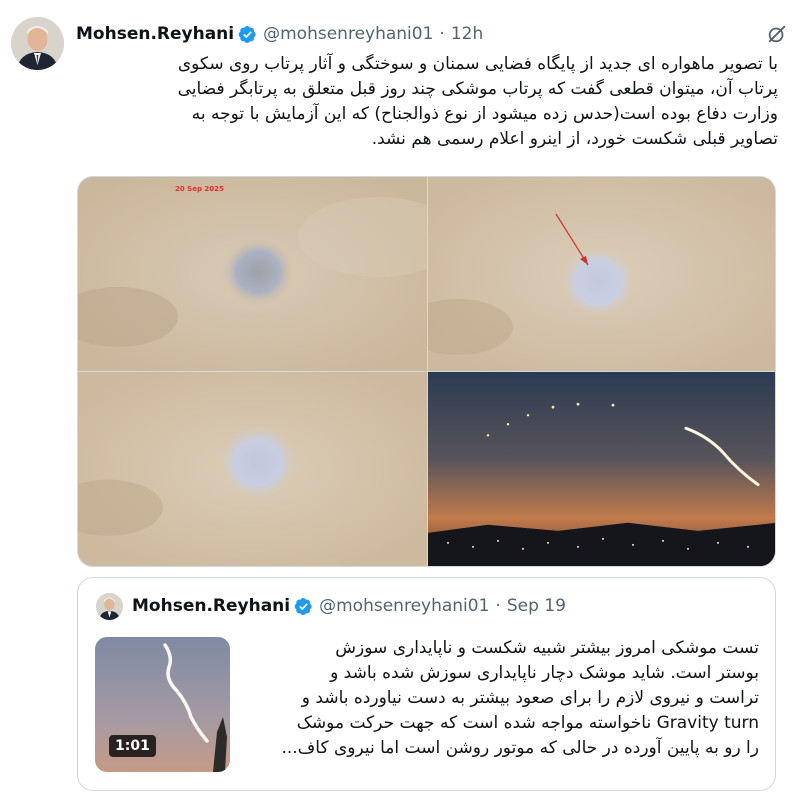 The height and width of the screenshot is (801, 800). Describe the element at coordinates (777, 34) in the screenshot. I see `grok-icon` at that location.